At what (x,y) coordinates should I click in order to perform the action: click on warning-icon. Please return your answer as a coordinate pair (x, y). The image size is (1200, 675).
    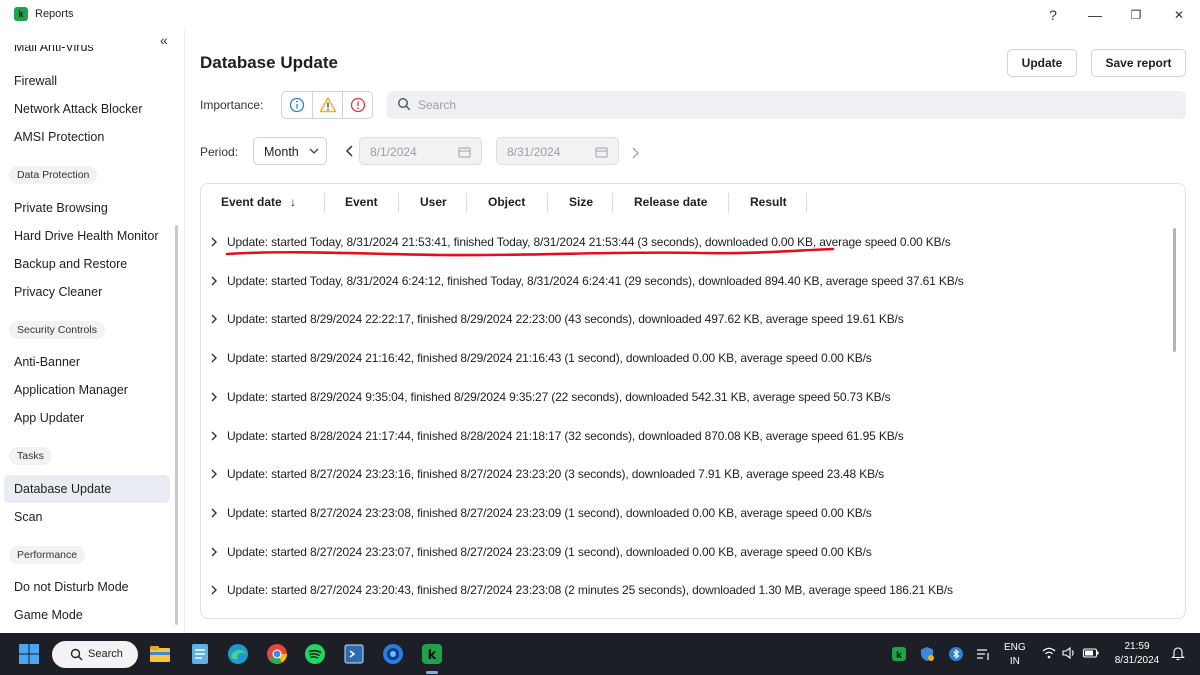
    Looking at the image, I should click on (328, 105).